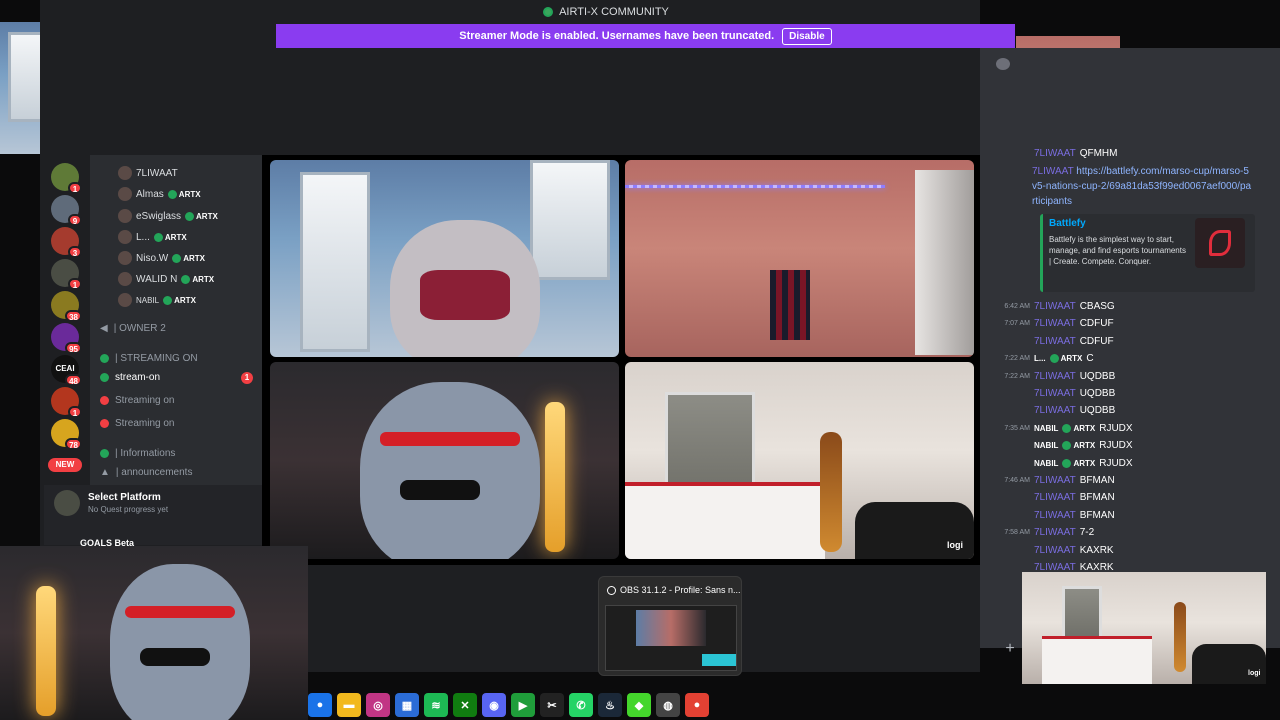 The height and width of the screenshot is (720, 1280). I want to click on member-name: Niso.W, so click(152, 258).